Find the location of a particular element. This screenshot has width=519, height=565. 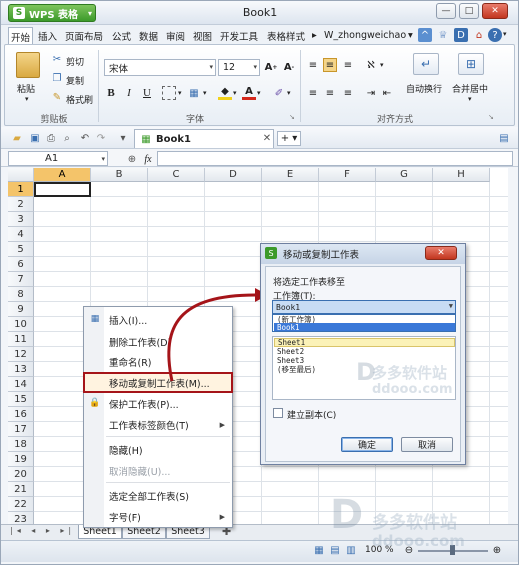

row-header: 12 is located at coordinates (21, 354).